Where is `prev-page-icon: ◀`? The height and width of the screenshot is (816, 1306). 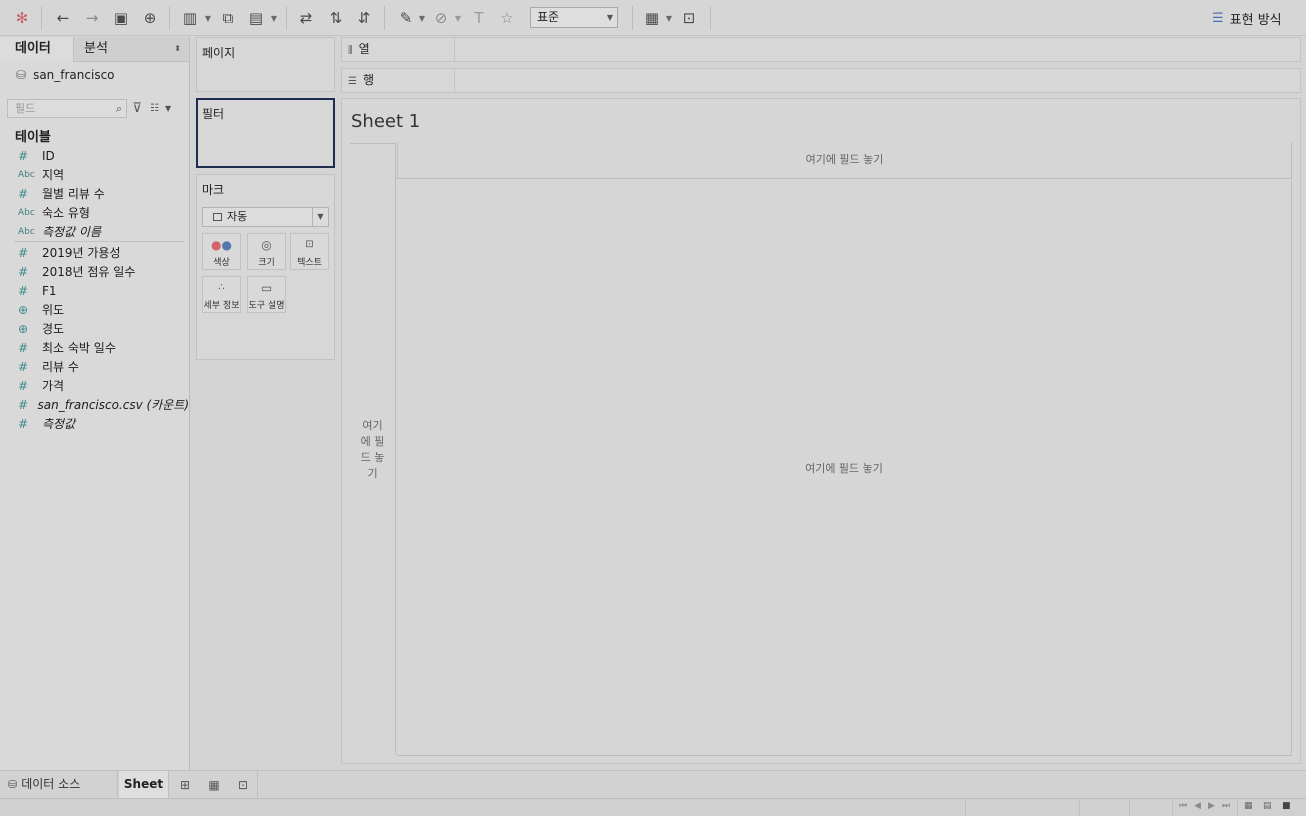 prev-page-icon: ◀ is located at coordinates (1197, 806).